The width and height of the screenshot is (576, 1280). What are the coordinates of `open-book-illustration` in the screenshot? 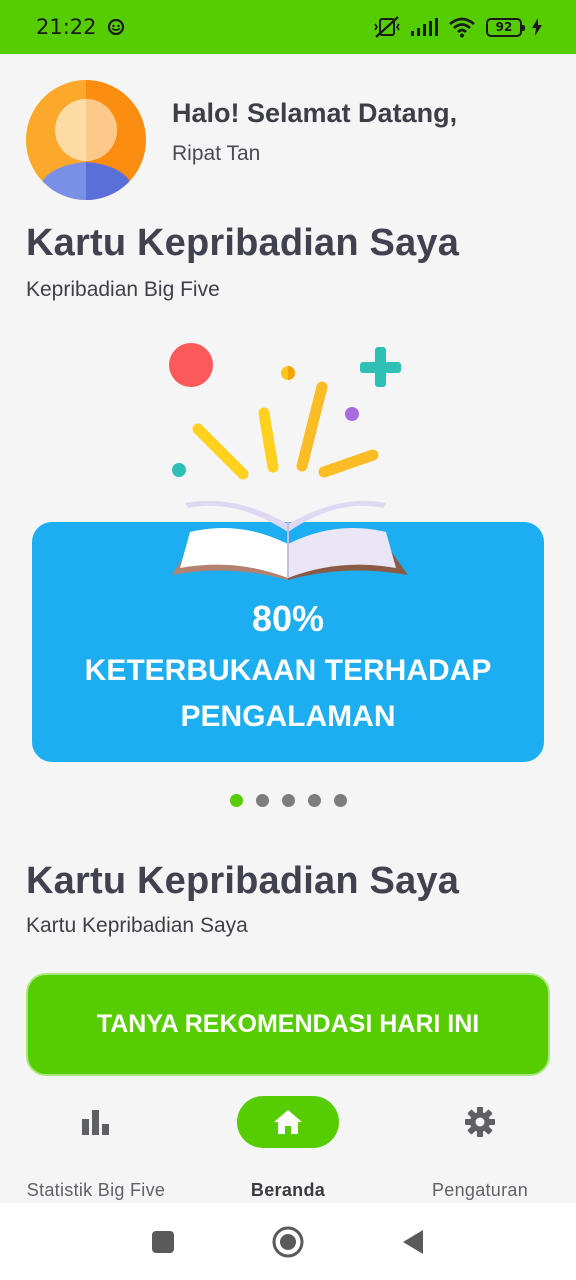 It's located at (288, 461).